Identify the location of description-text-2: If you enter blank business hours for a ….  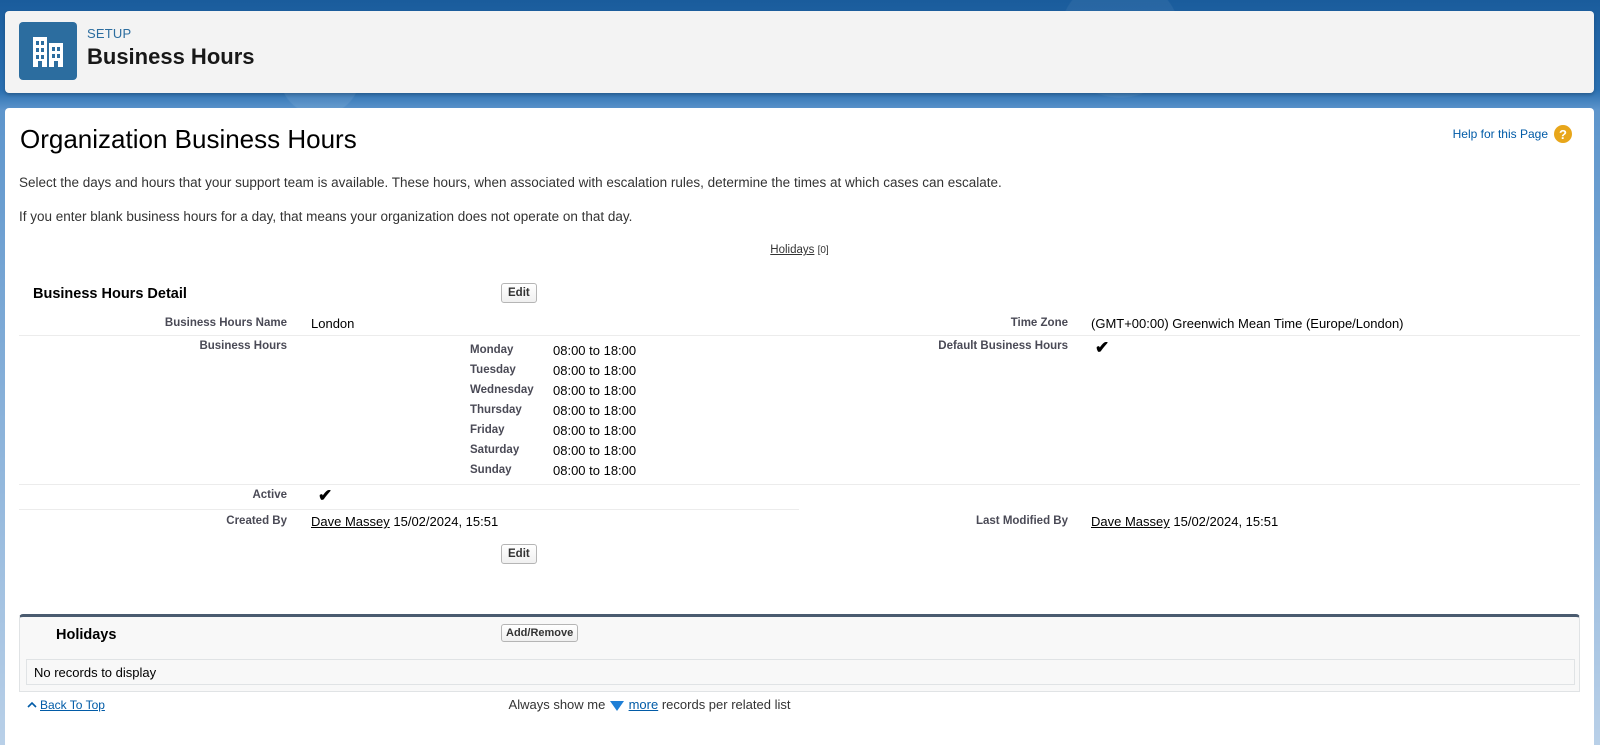
(326, 216).